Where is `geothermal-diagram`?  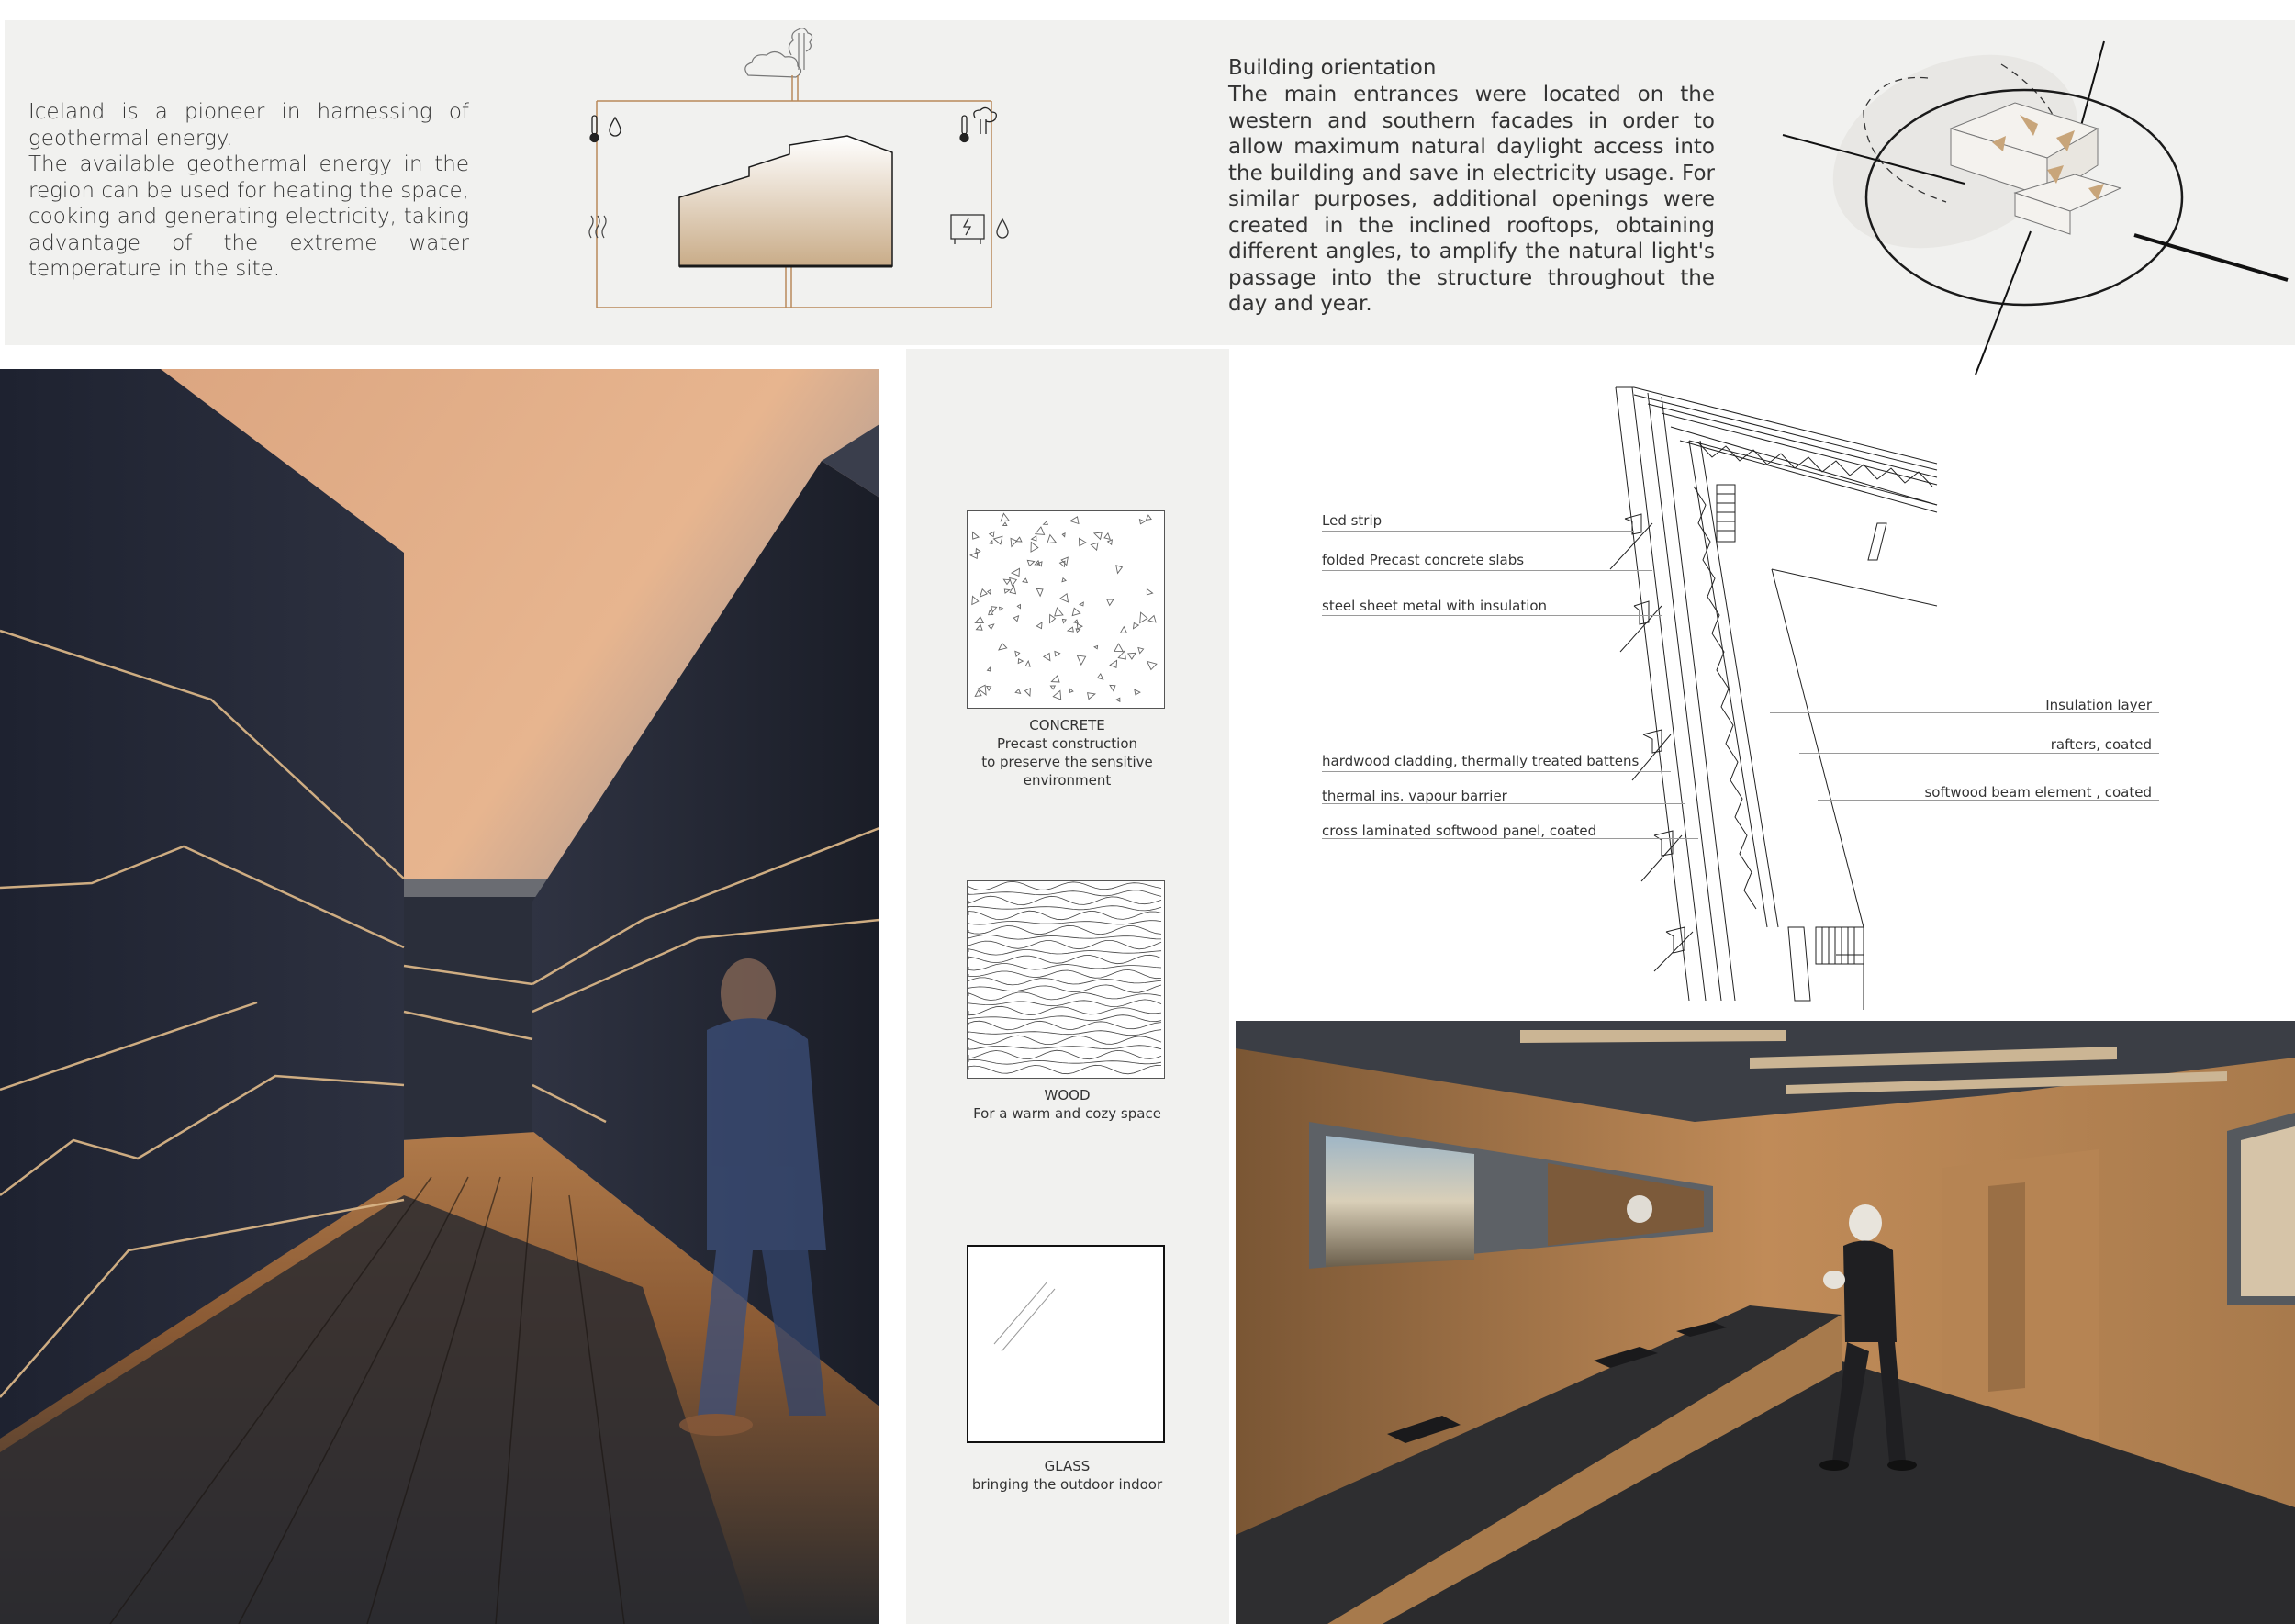 geothermal-diagram is located at coordinates (798, 168).